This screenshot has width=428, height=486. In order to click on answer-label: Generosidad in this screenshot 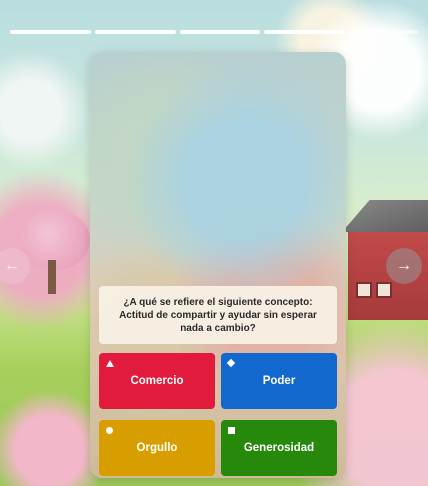, I will do `click(279, 448)`.